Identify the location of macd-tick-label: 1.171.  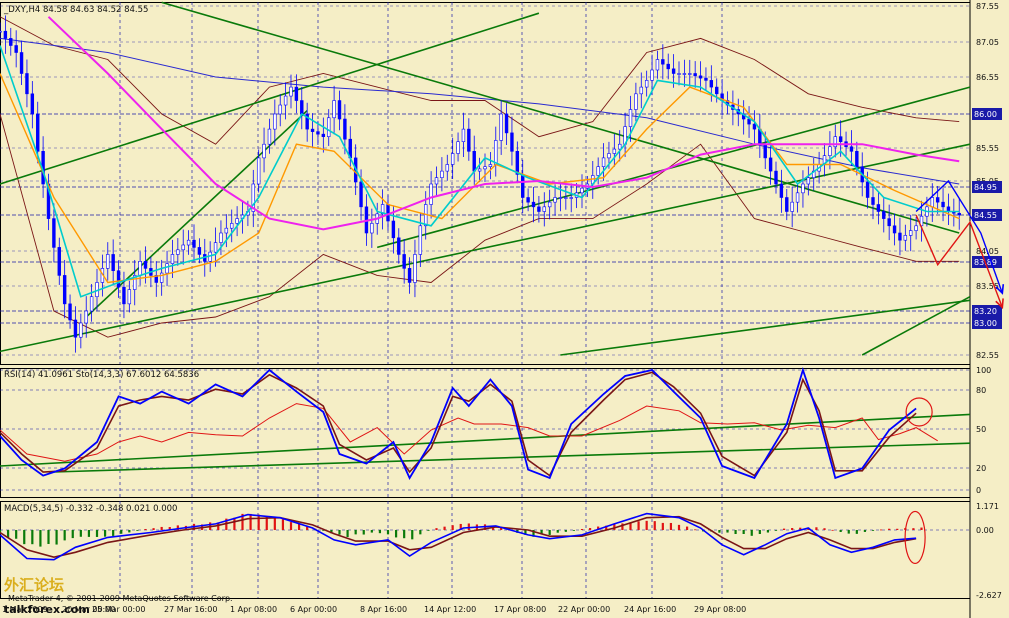
(987, 506).